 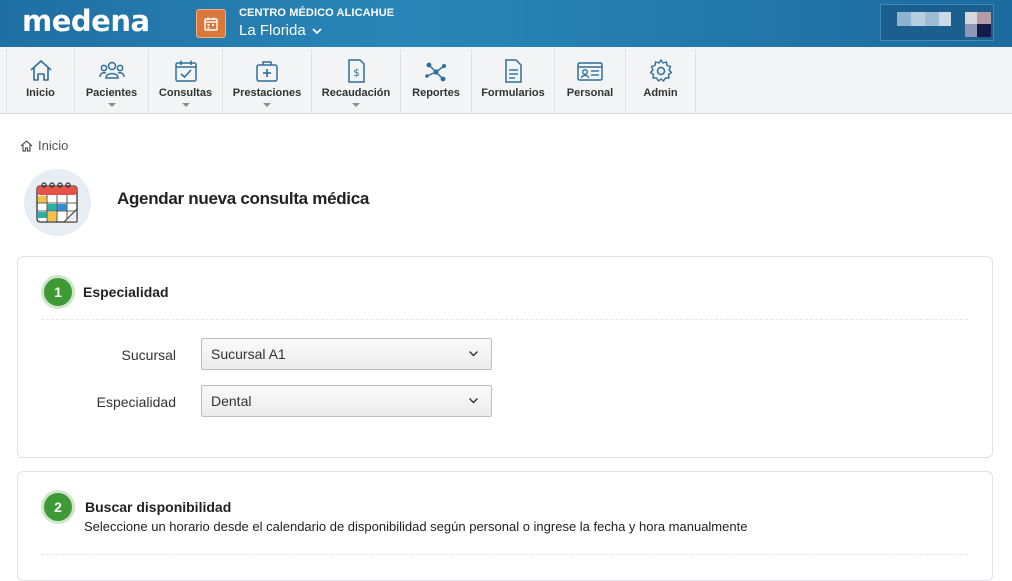 What do you see at coordinates (660, 93) in the screenshot?
I see `nav-label: Admin` at bounding box center [660, 93].